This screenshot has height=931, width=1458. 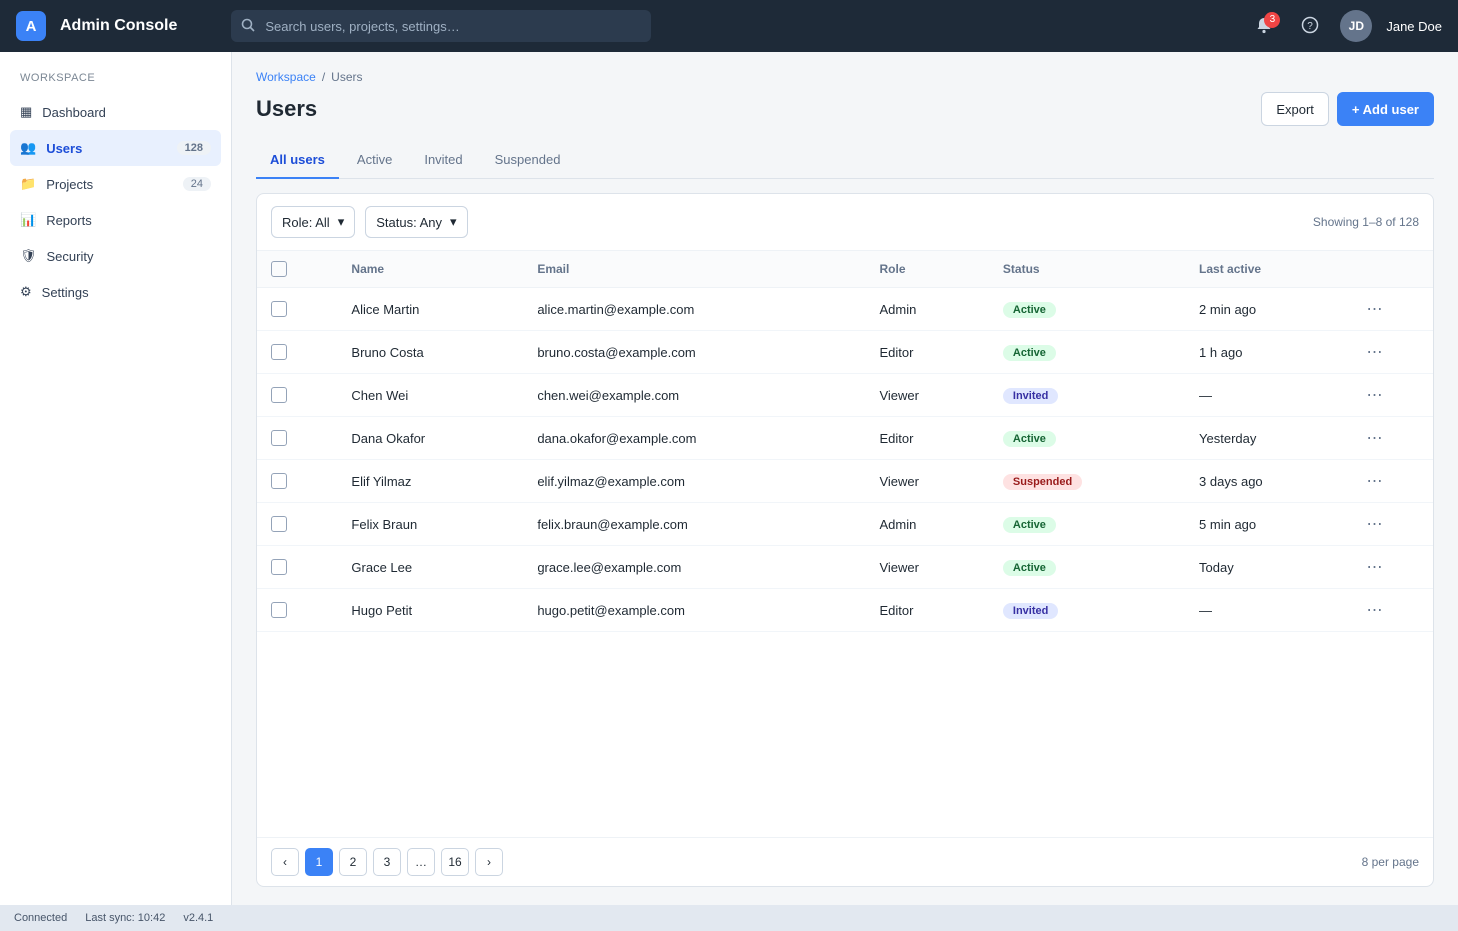 I want to click on status-filter-select: Status: Any ▾, so click(x=416, y=222).